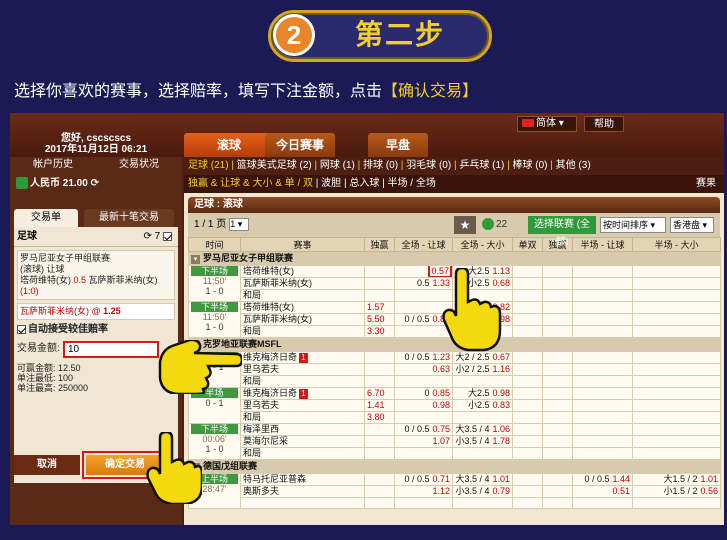 This screenshot has height=540, width=727. Describe the element at coordinates (53, 165) in the screenshot. I see `account-history-link: 帐户历史` at that location.